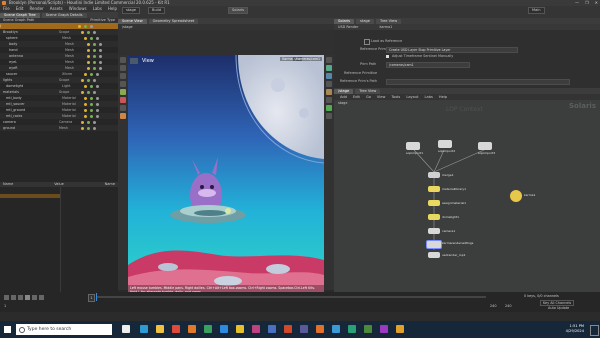 The image size is (600, 338). I want to click on notes-icon, so click(240, 329).